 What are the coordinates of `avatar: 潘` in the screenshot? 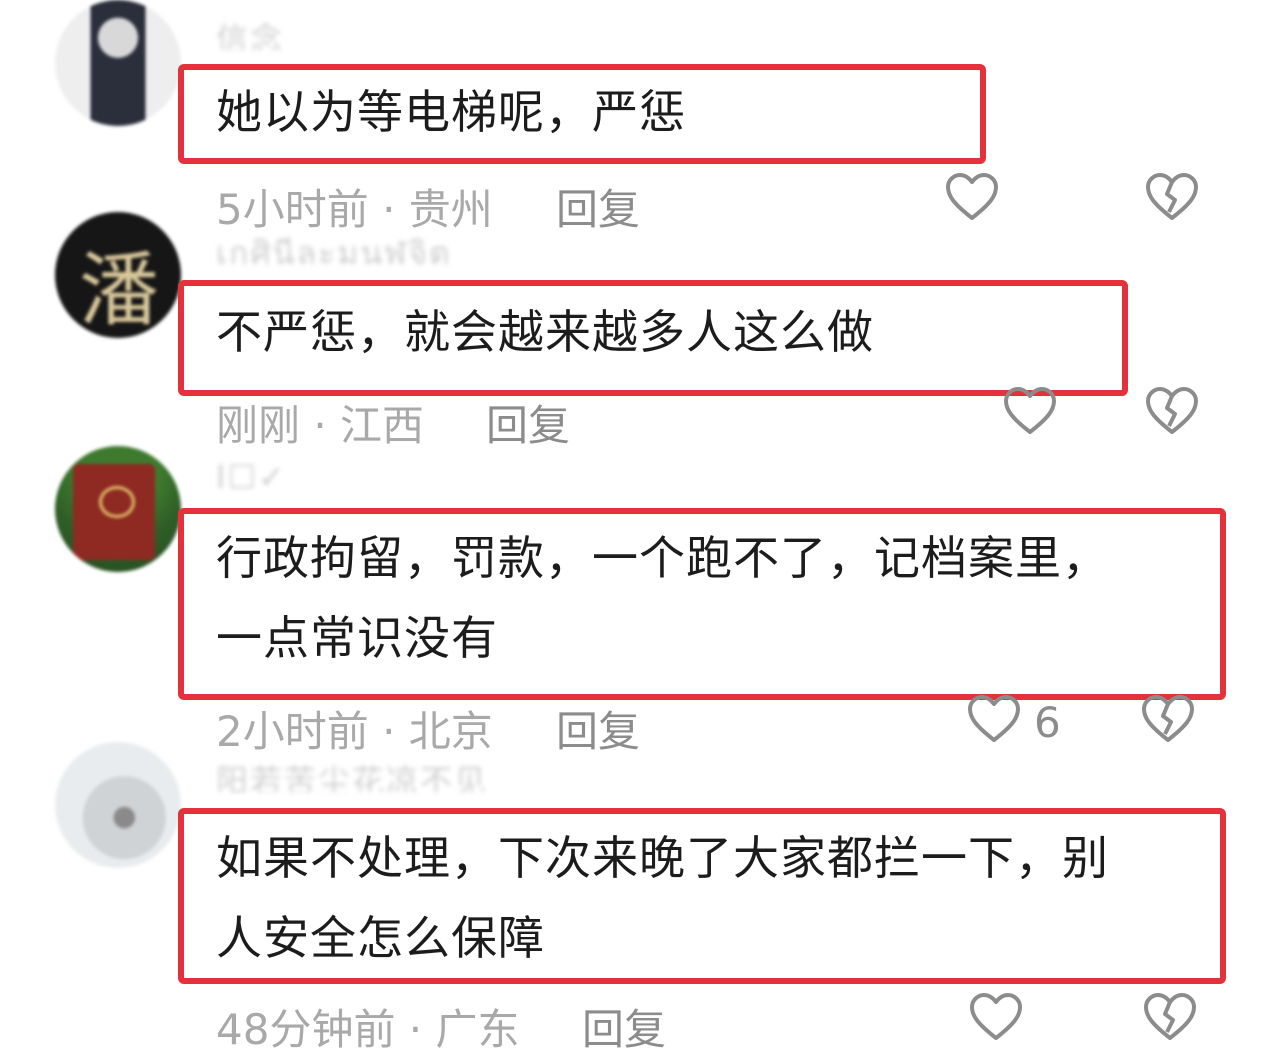 It's located at (118, 275).